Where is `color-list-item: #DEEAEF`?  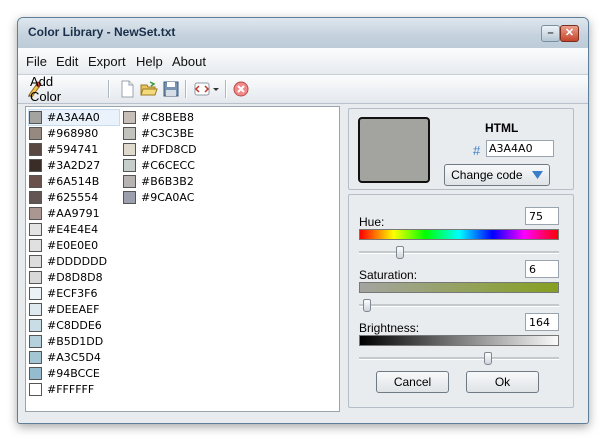 color-list-item: #DEEAEF is located at coordinates (74, 309).